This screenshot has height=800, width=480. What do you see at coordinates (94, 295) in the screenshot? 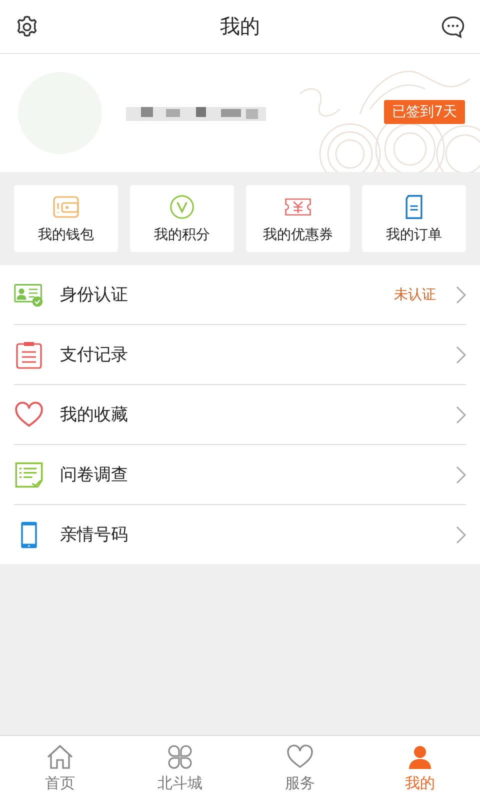
I see `menu-label: 身份认证` at bounding box center [94, 295].